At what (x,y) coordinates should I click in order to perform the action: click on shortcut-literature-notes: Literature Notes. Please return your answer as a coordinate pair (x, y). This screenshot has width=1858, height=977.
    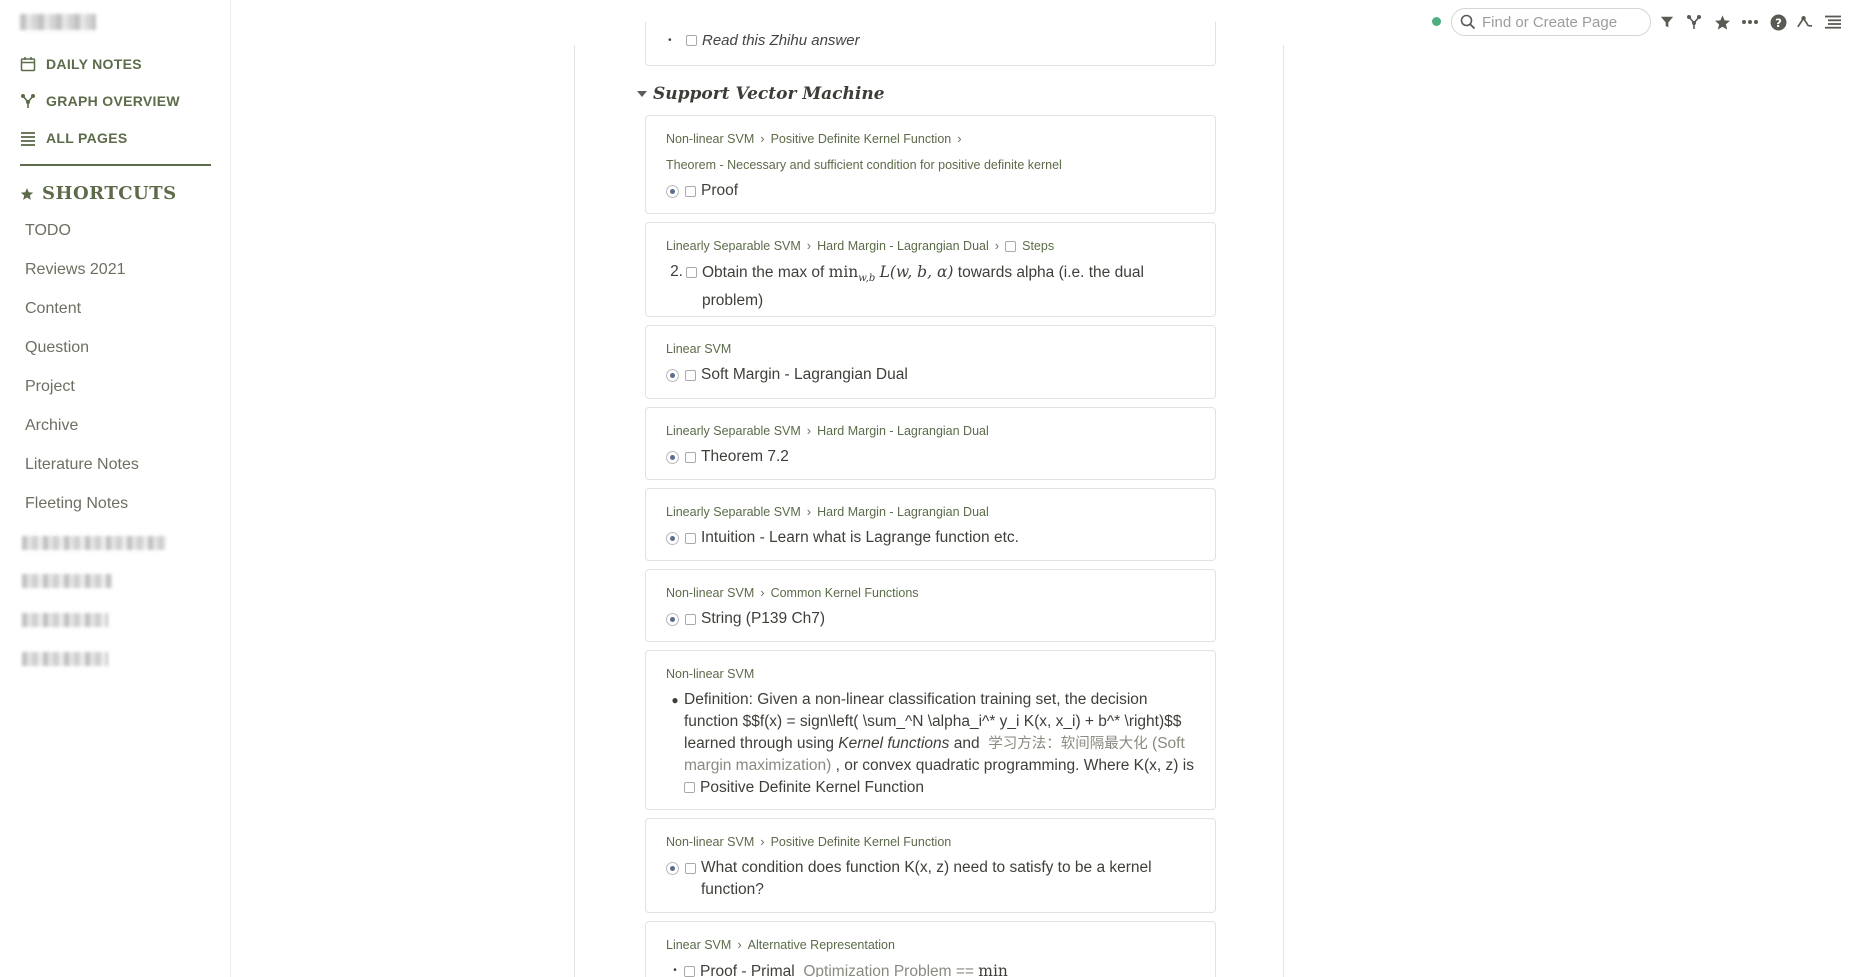
    Looking at the image, I should click on (82, 465).